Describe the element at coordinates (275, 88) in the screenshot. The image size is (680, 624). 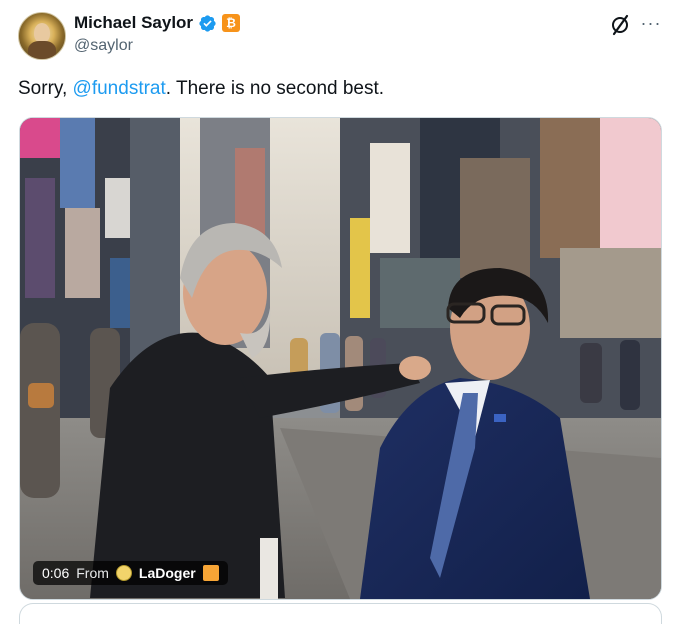
I see `tweet-text-after: . There is no second best.` at that location.